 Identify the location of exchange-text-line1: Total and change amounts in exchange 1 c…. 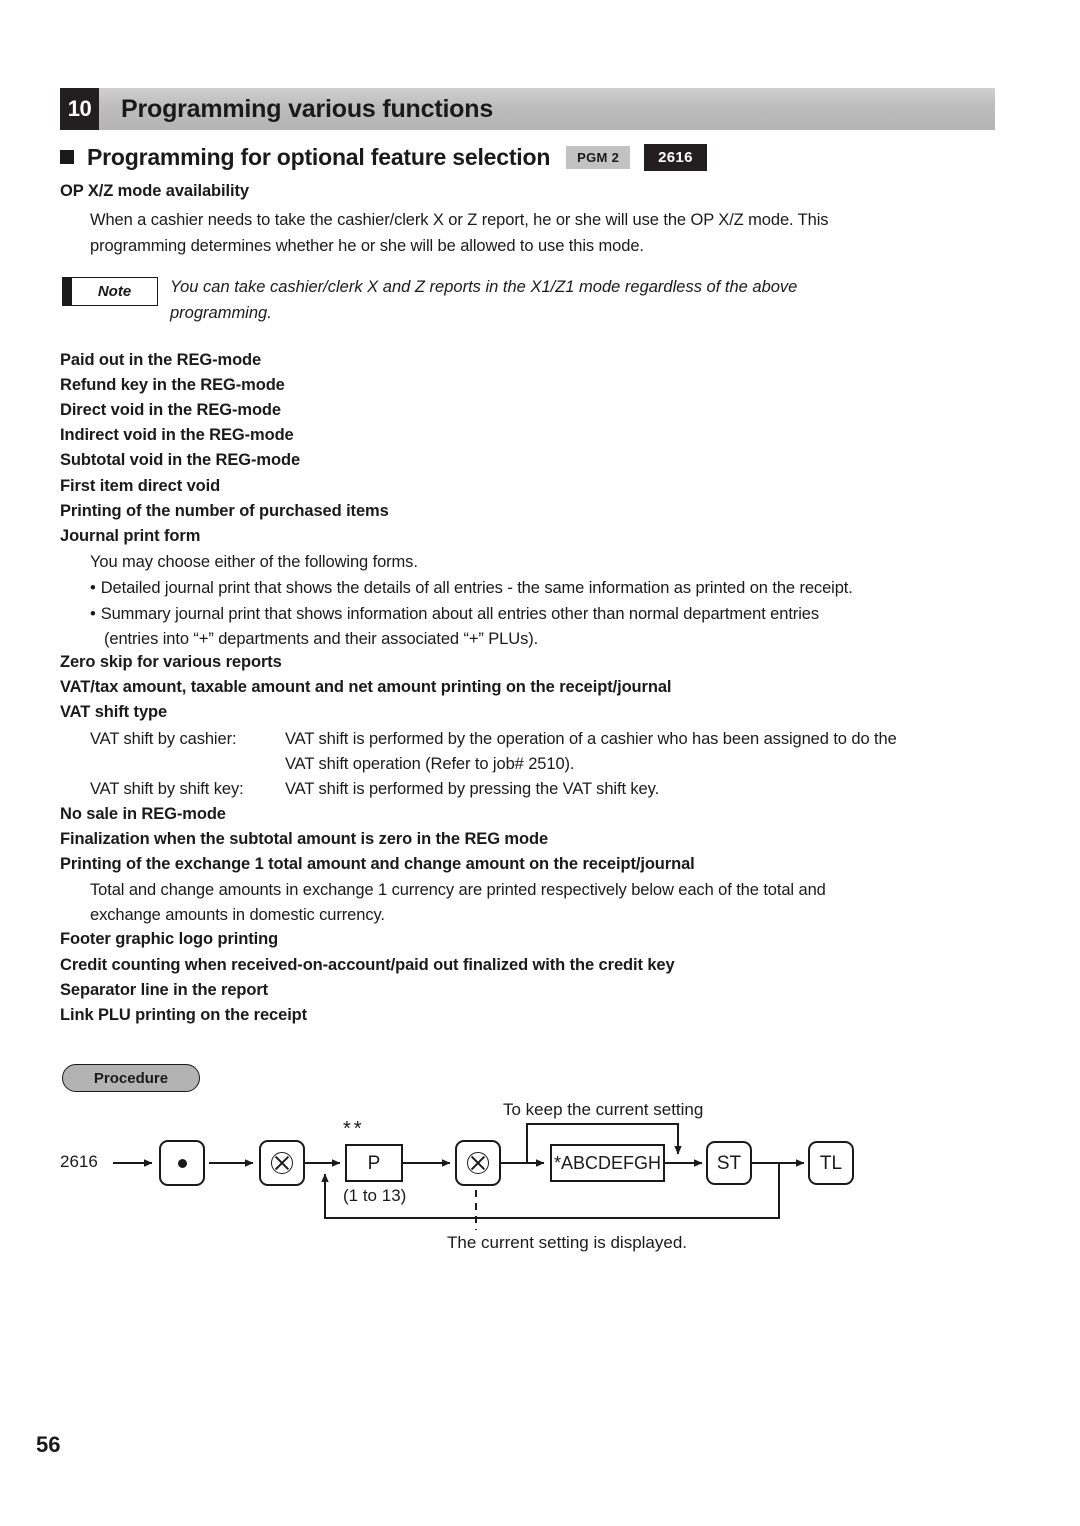
(458, 890).